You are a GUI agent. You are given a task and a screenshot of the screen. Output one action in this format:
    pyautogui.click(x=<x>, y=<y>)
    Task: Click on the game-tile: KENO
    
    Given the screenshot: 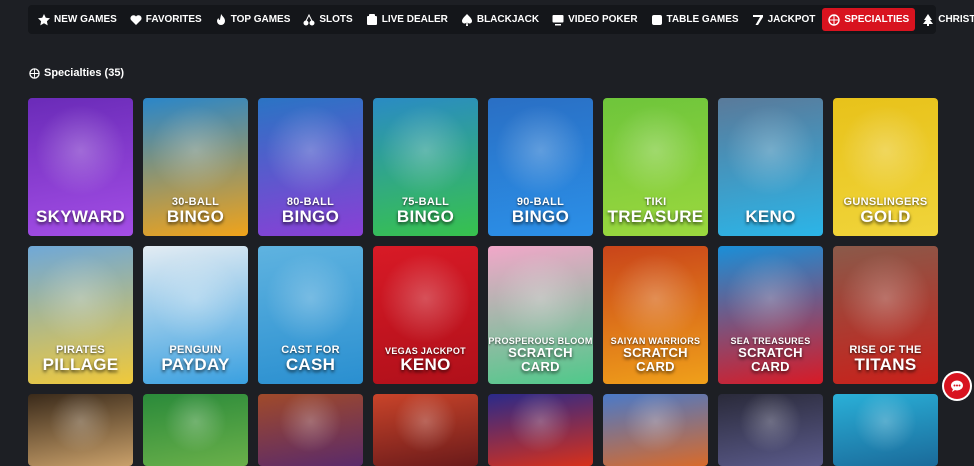 What is the action you would take?
    pyautogui.click(x=770, y=167)
    